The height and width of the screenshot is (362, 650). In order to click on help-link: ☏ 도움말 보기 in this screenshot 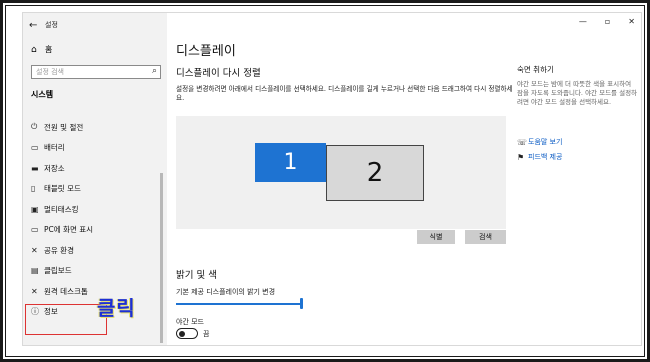, I will do `click(539, 142)`.